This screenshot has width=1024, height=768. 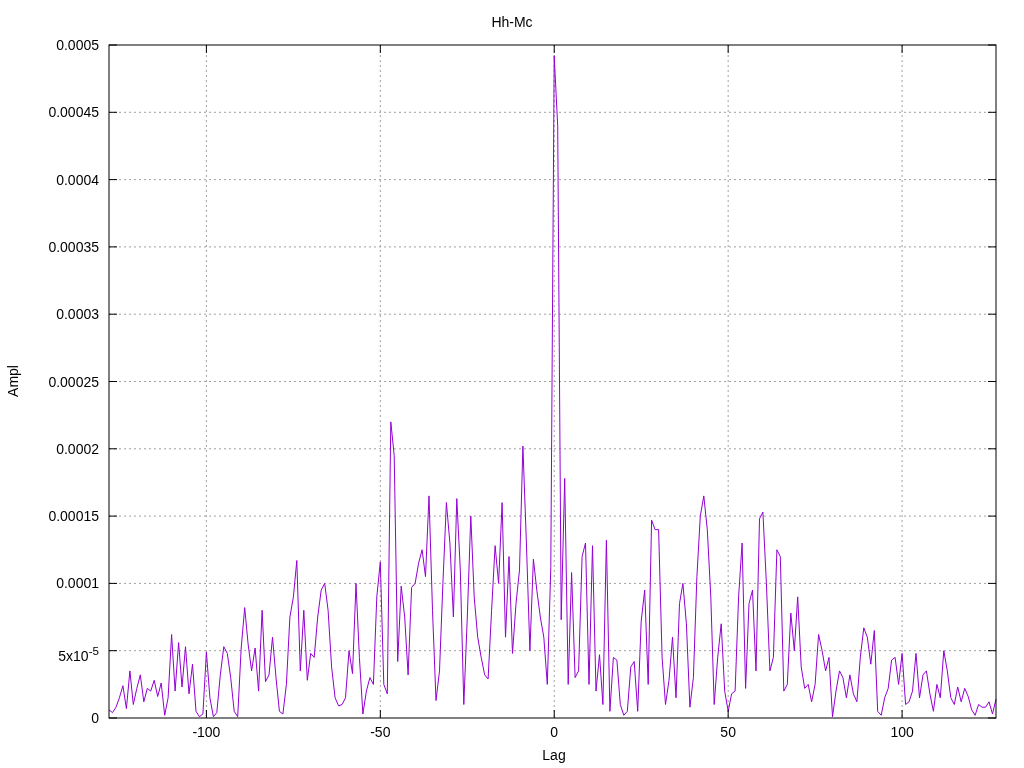 I want to click on y-tick-label: 0.0001, so click(x=77, y=583).